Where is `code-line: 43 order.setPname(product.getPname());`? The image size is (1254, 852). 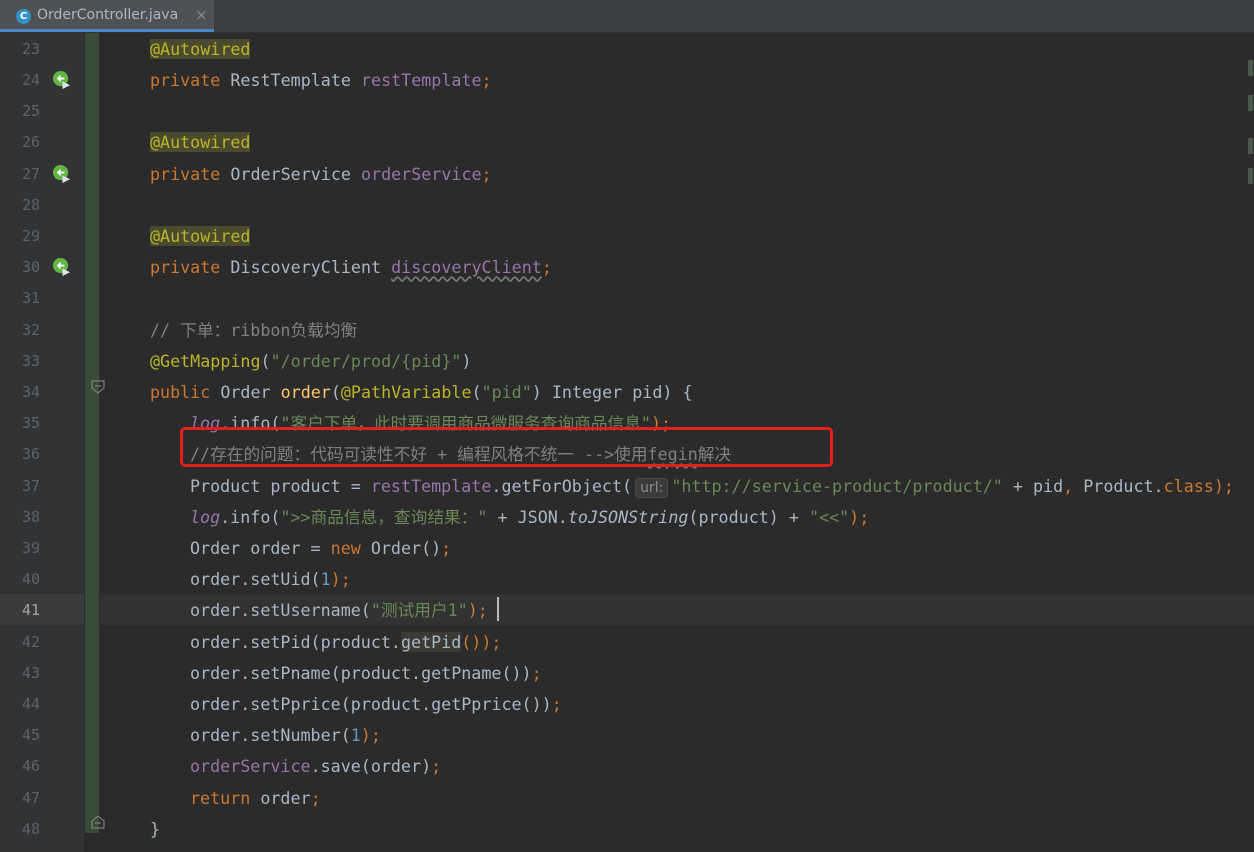 code-line: 43 order.setPname(product.getPname()); is located at coordinates (281, 673).